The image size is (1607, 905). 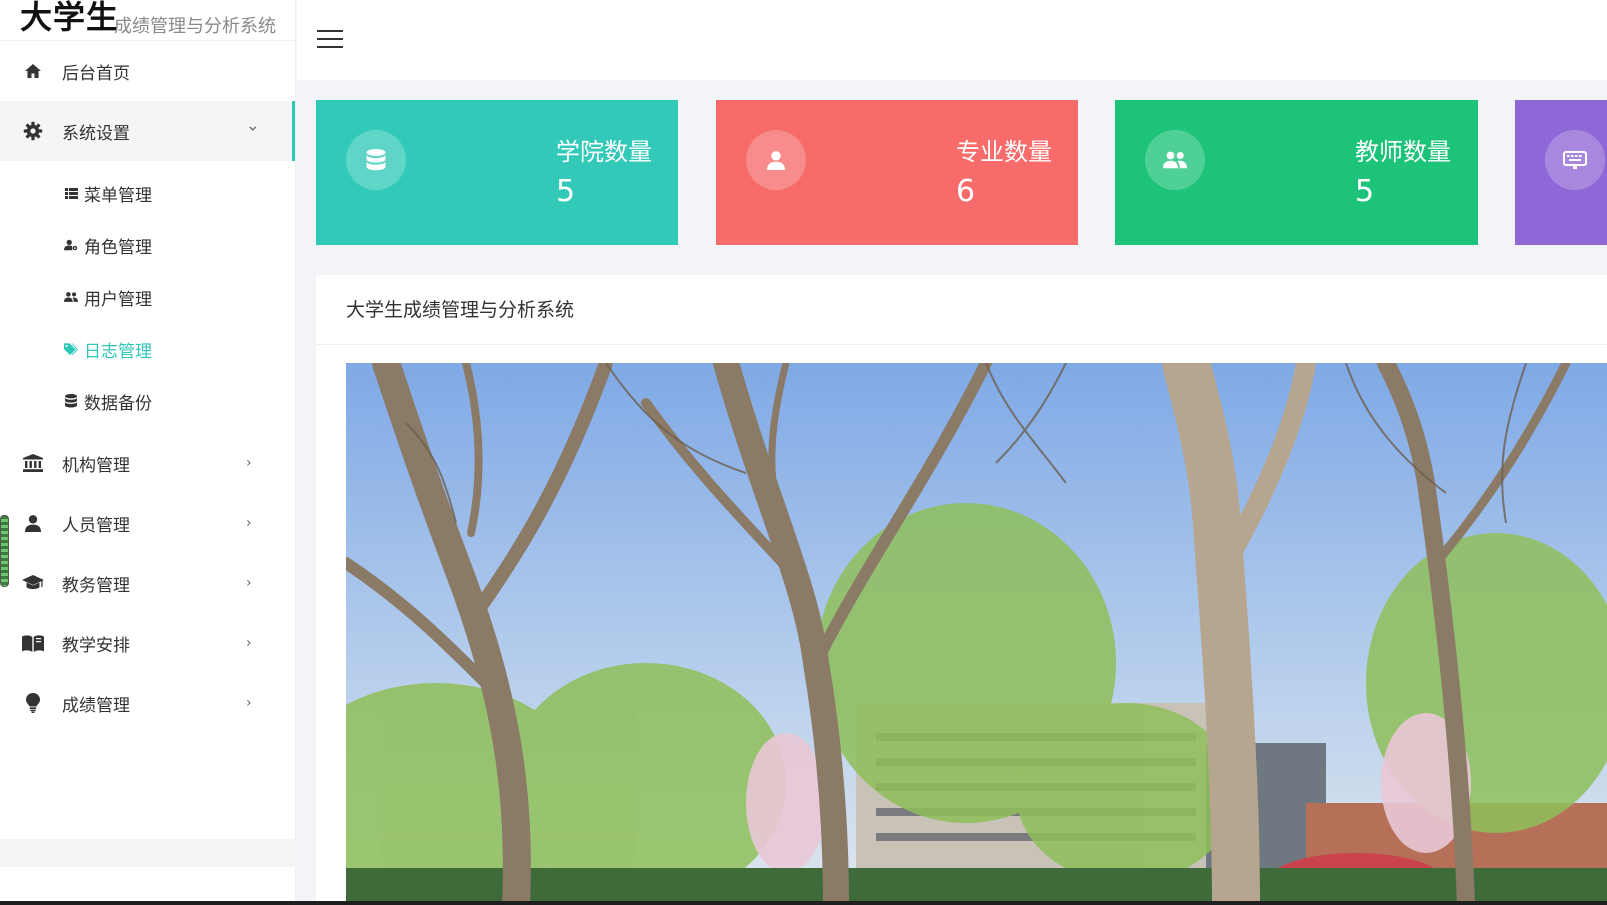 What do you see at coordinates (897, 172) in the screenshot?
I see `stat-card-majors: 专业数量 6` at bounding box center [897, 172].